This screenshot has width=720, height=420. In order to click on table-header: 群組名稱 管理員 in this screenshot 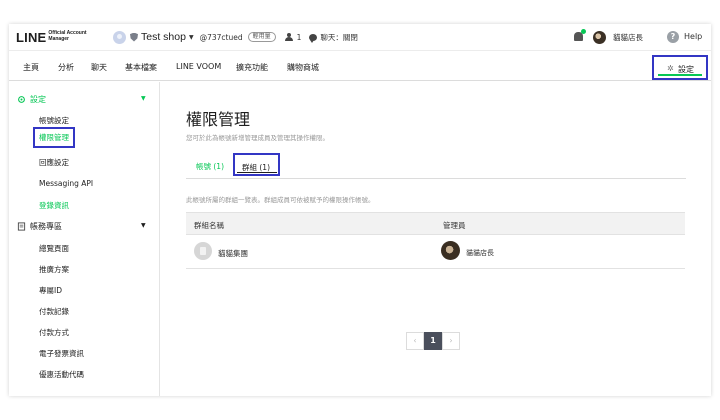, I will do `click(435, 223)`.